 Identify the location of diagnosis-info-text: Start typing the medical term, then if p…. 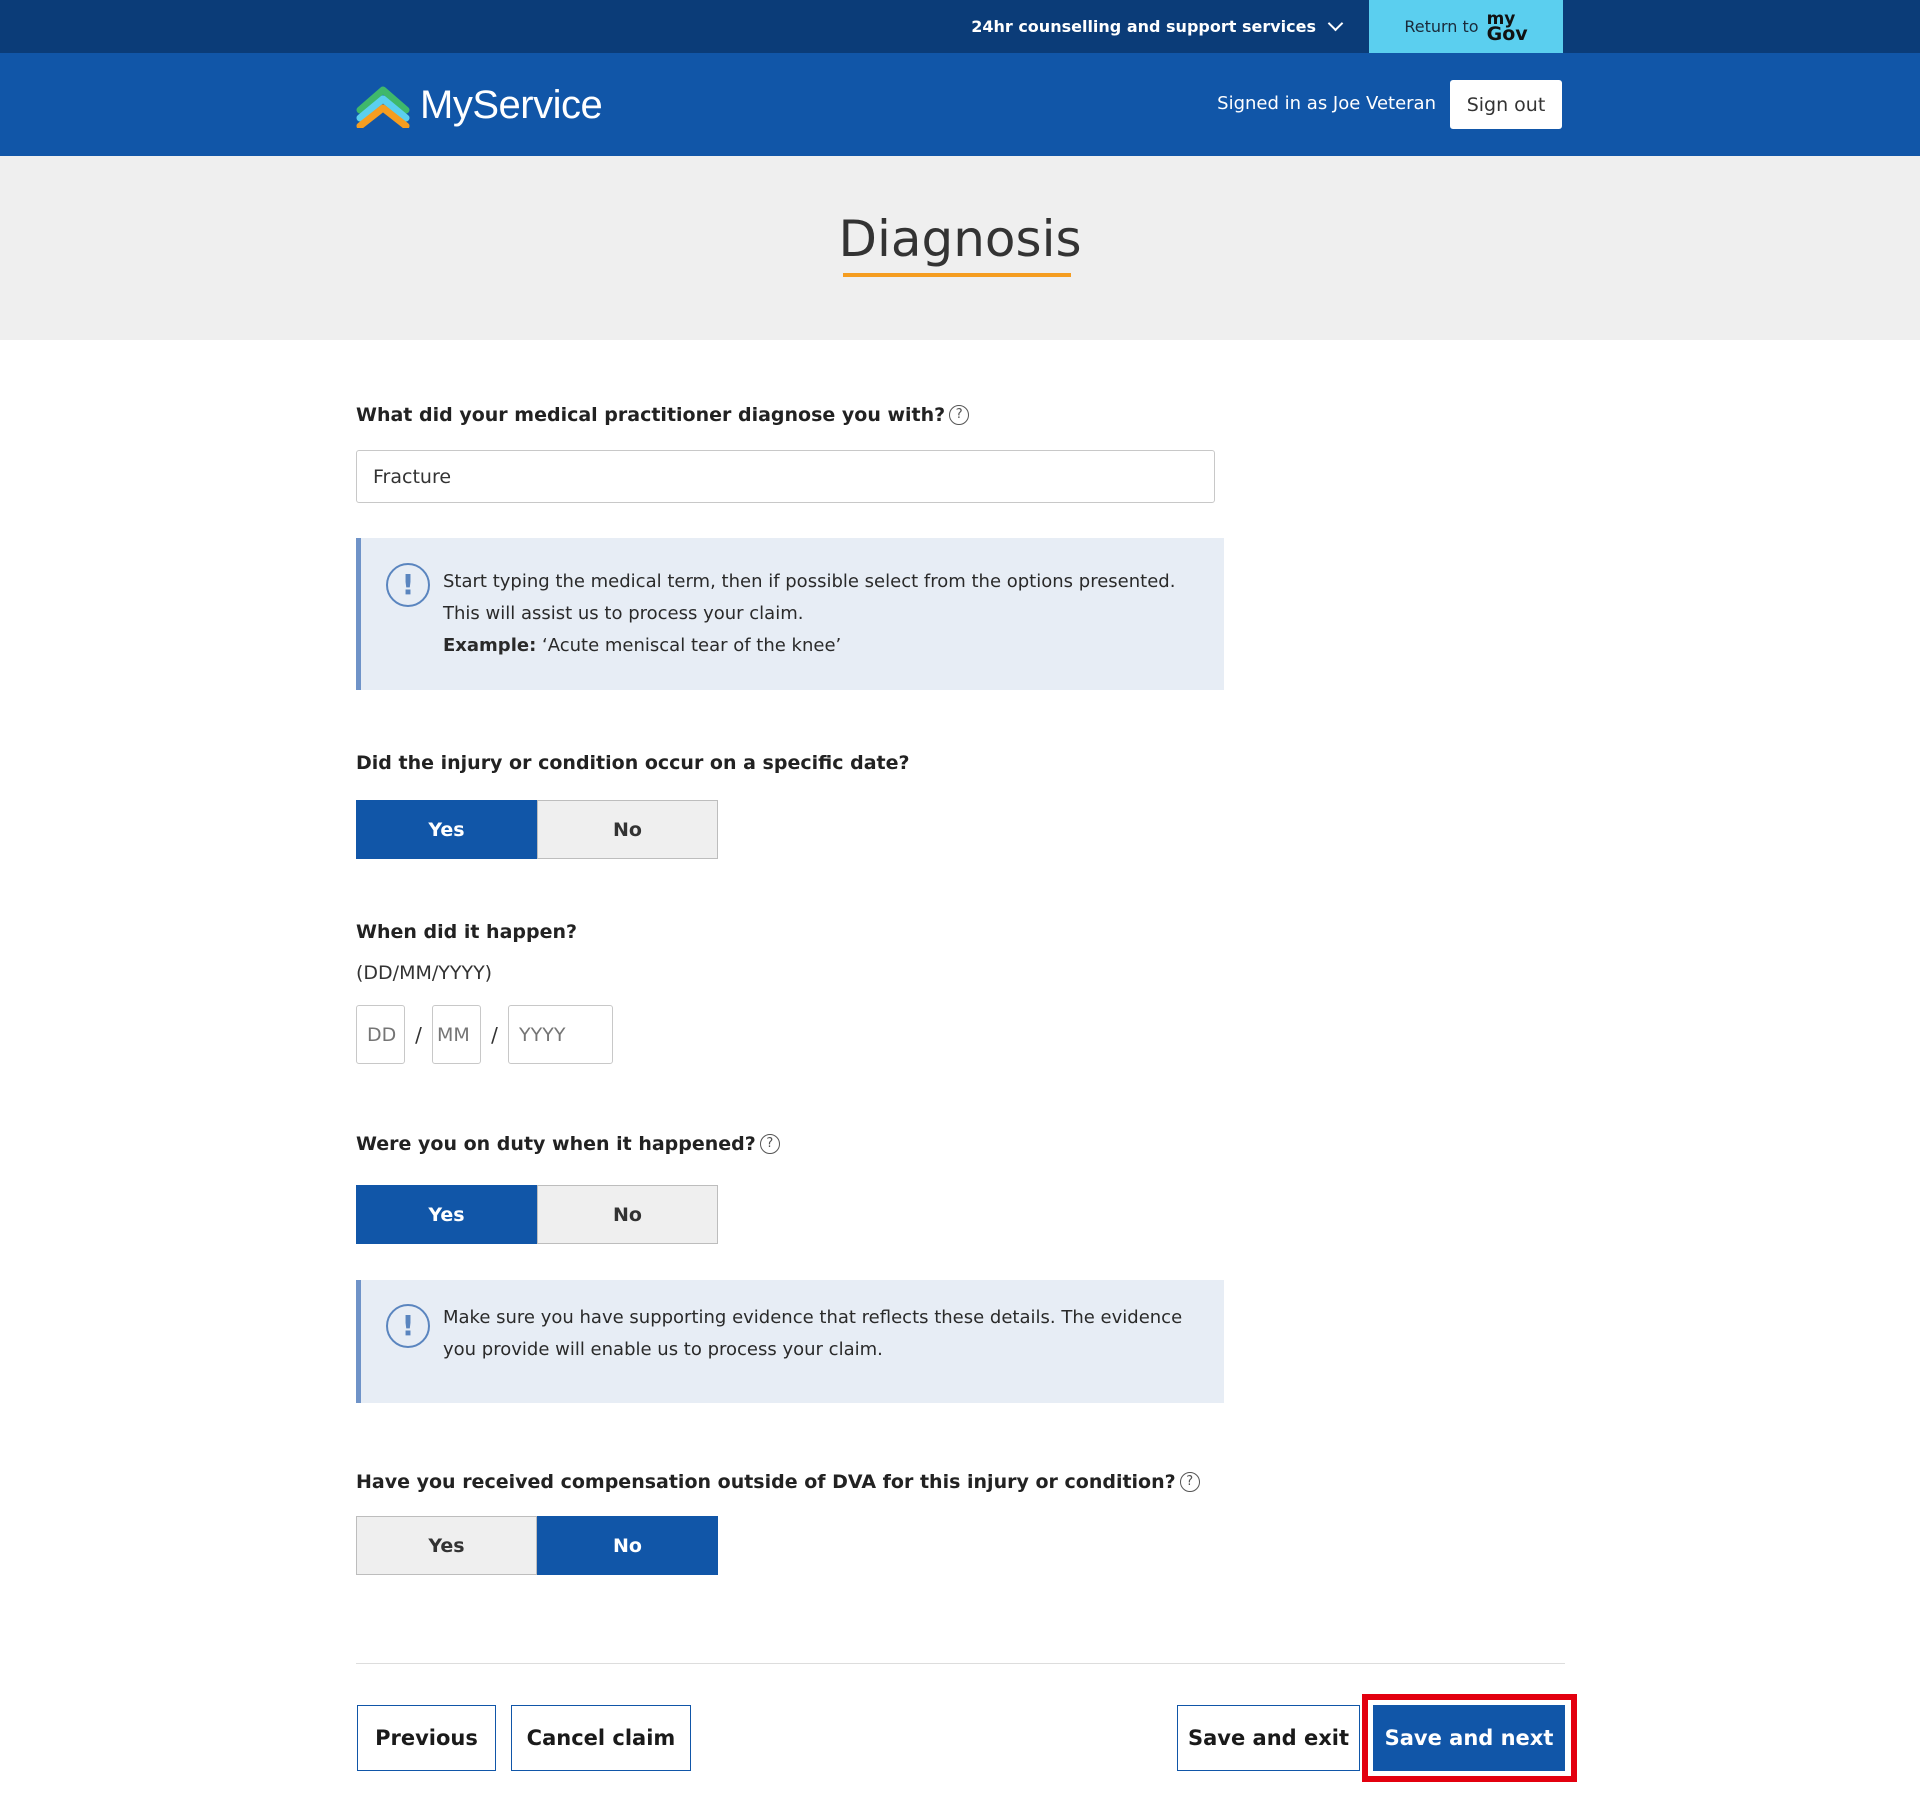
(809, 614).